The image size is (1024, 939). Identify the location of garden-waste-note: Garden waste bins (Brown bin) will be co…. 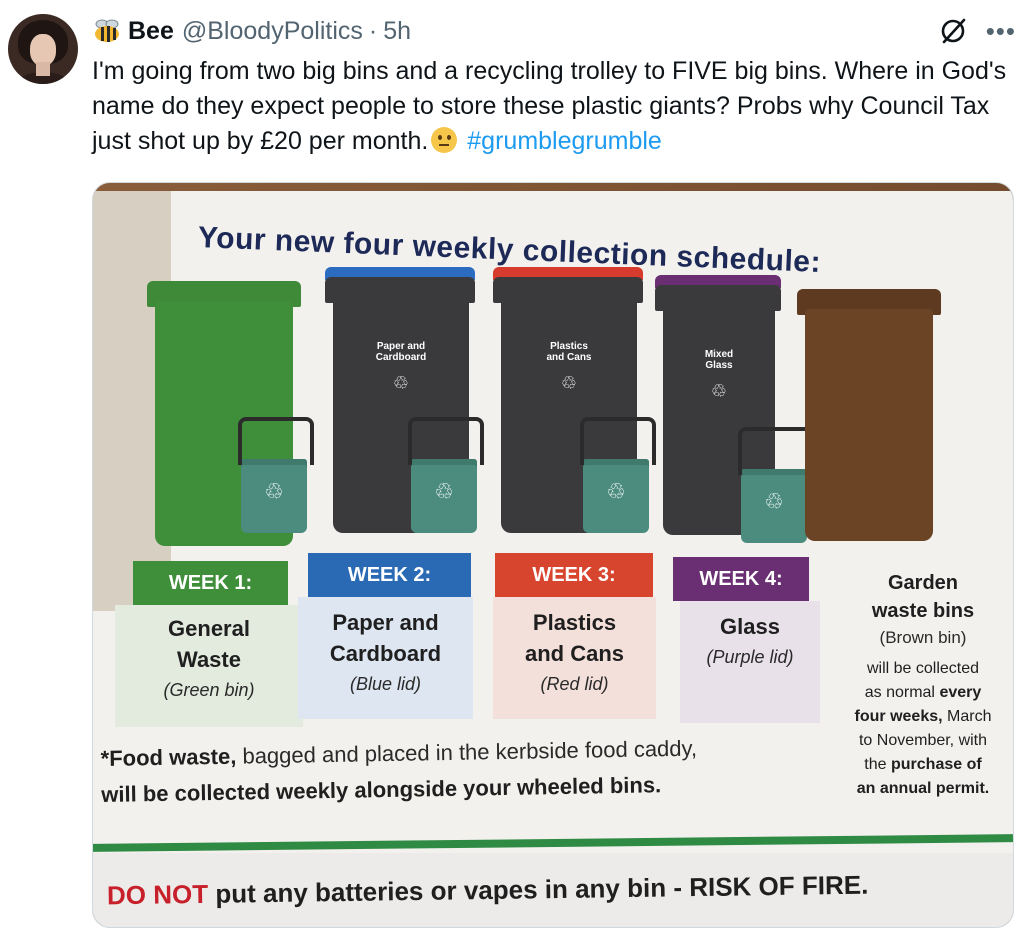
(923, 684).